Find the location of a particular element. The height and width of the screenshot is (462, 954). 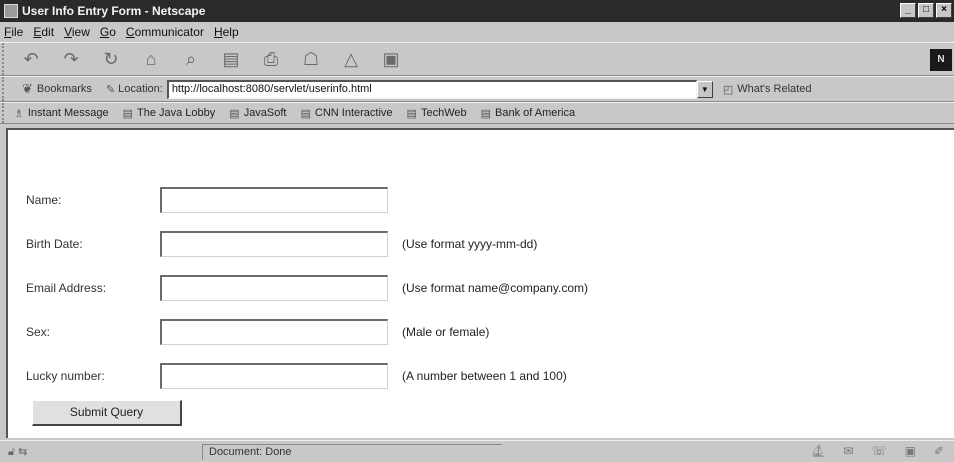

page-proxy-icon: ✎ is located at coordinates (110, 89).